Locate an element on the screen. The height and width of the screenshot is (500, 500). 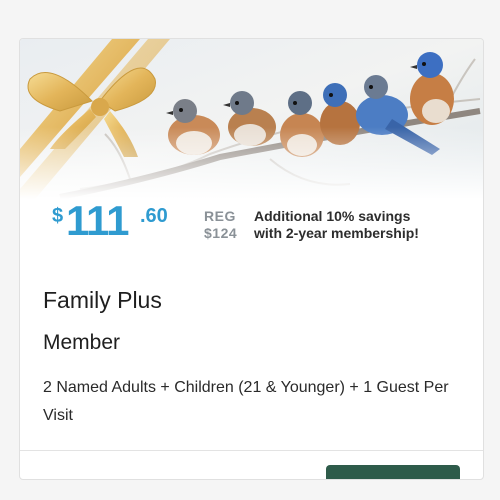
savings-line-2: with 2-year membership! is located at coordinates (336, 233).